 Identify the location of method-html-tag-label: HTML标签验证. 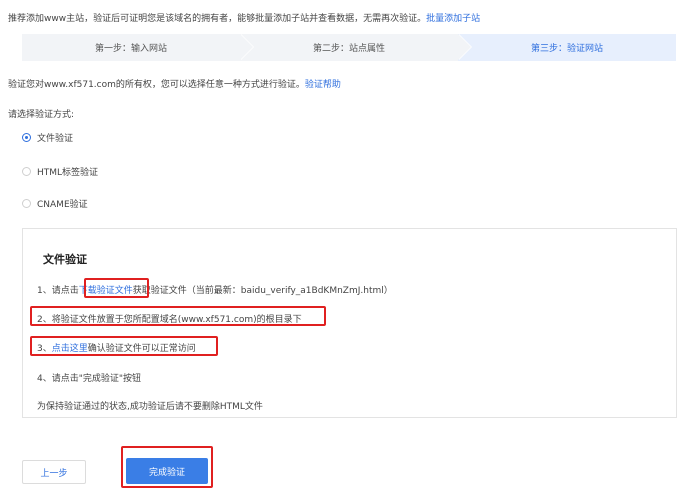
(68, 173).